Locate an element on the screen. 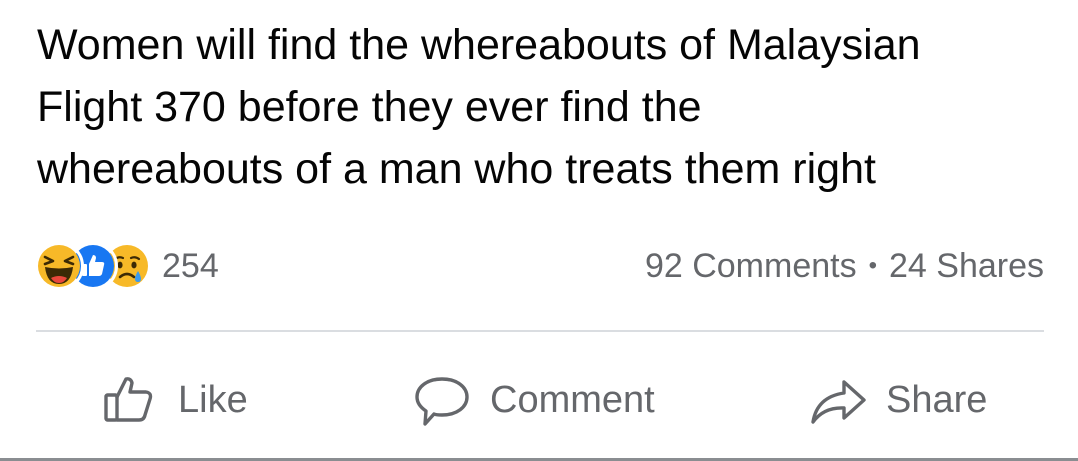 The image size is (1078, 461). like-label: Like is located at coordinates (213, 399).